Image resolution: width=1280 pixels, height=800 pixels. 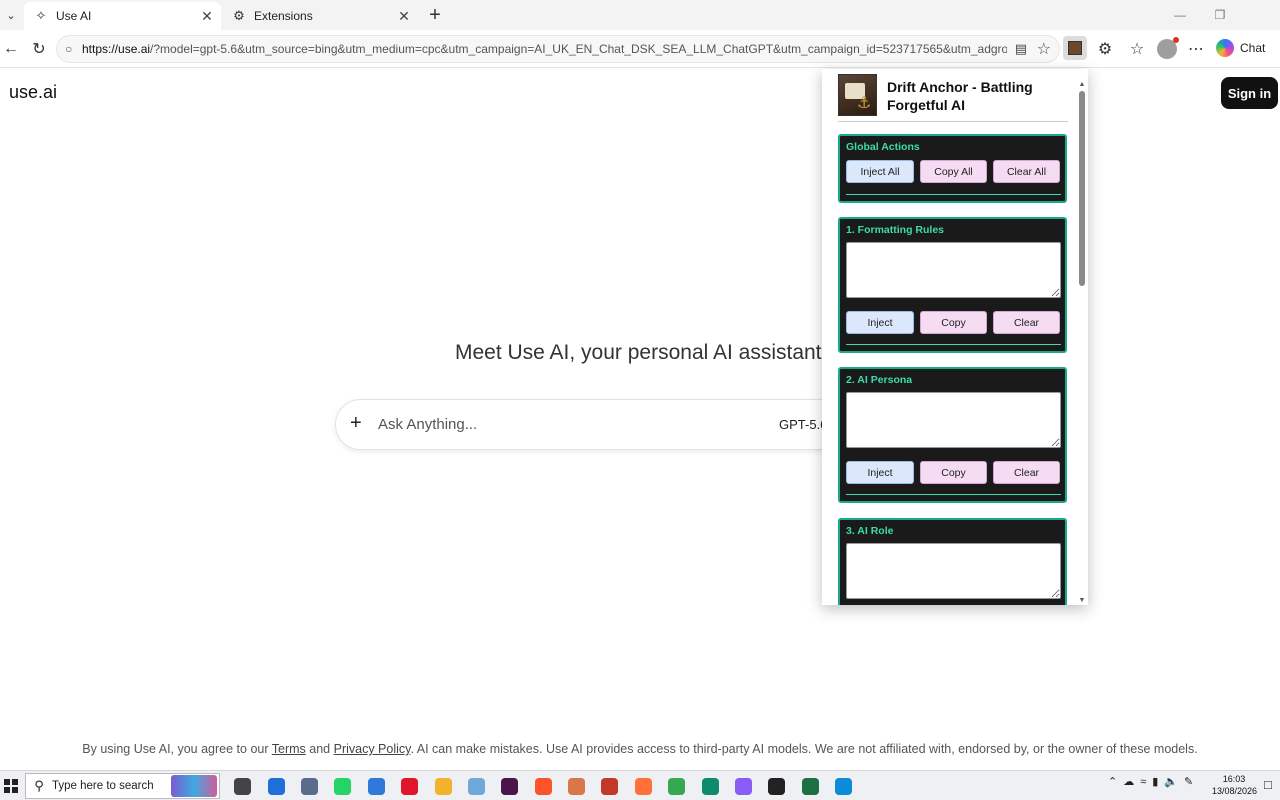 I want to click on restore-icon: ❐, so click(x=1220, y=15).